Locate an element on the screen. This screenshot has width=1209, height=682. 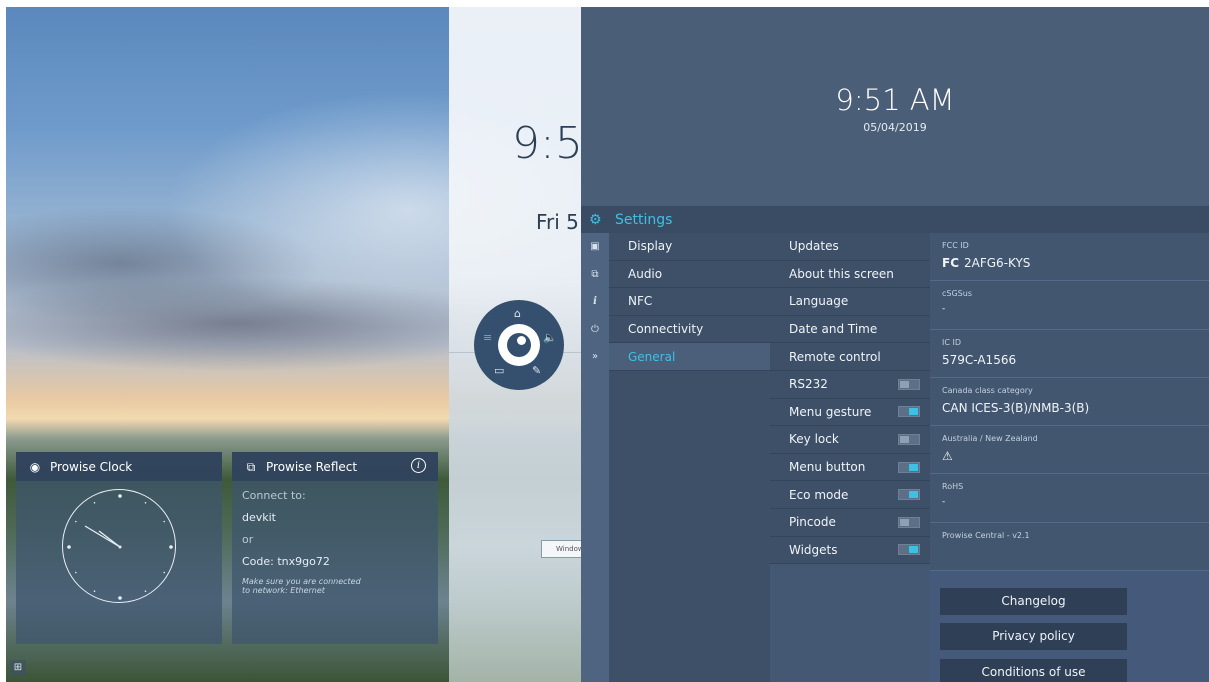
item-label: Menu gesture is located at coordinates (830, 411).